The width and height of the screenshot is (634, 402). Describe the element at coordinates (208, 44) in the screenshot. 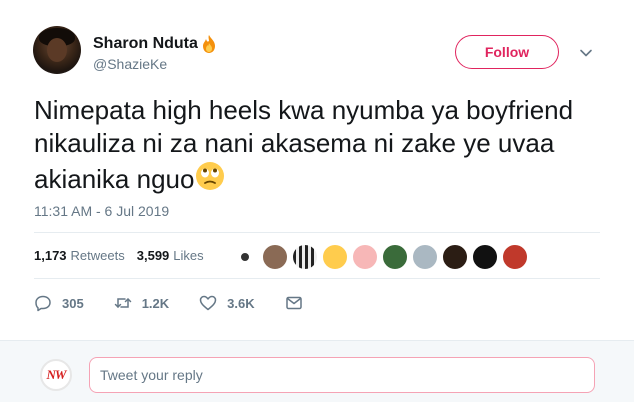

I see `fire-emoji-icon` at that location.